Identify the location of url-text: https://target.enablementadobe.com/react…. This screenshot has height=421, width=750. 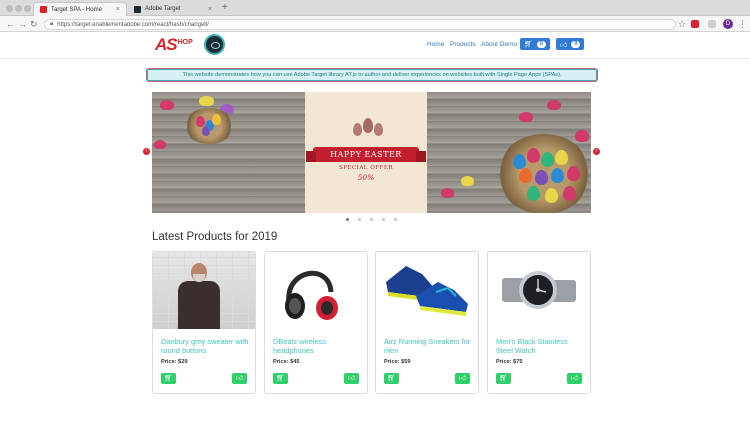
(133, 24).